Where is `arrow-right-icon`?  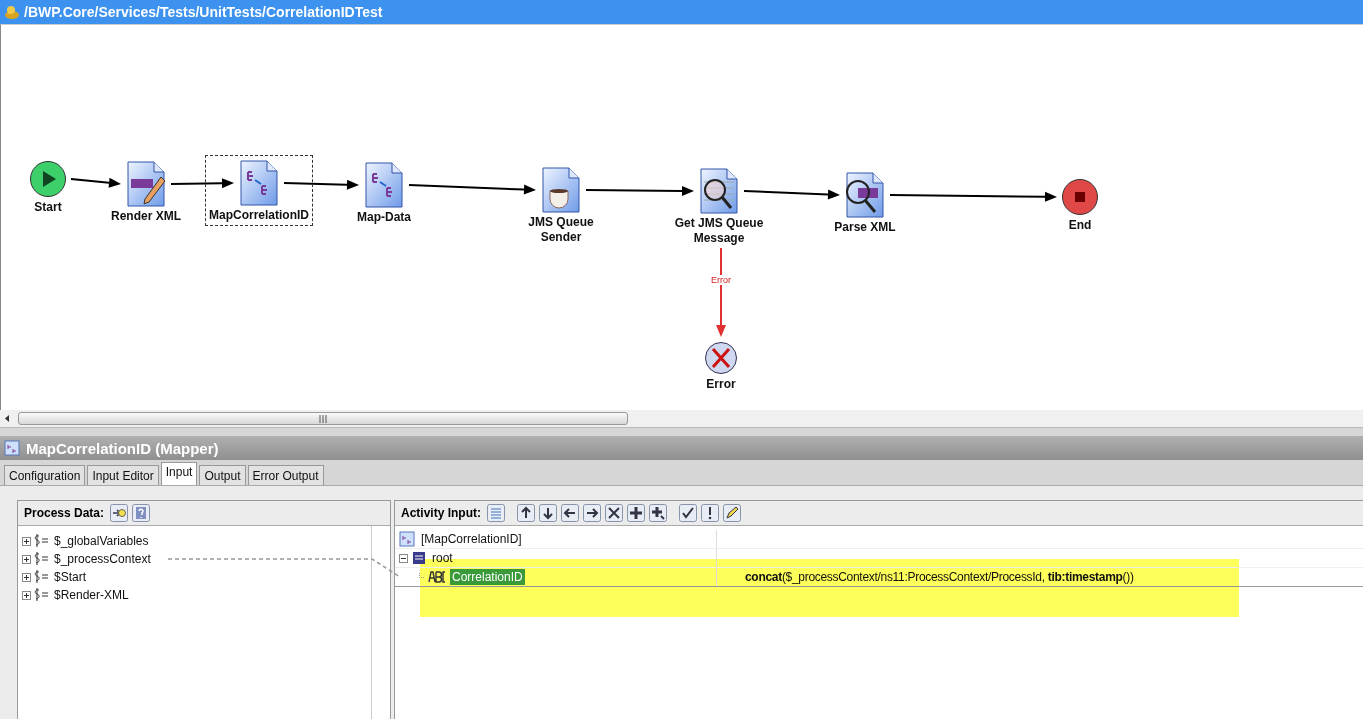 arrow-right-icon is located at coordinates (592, 513).